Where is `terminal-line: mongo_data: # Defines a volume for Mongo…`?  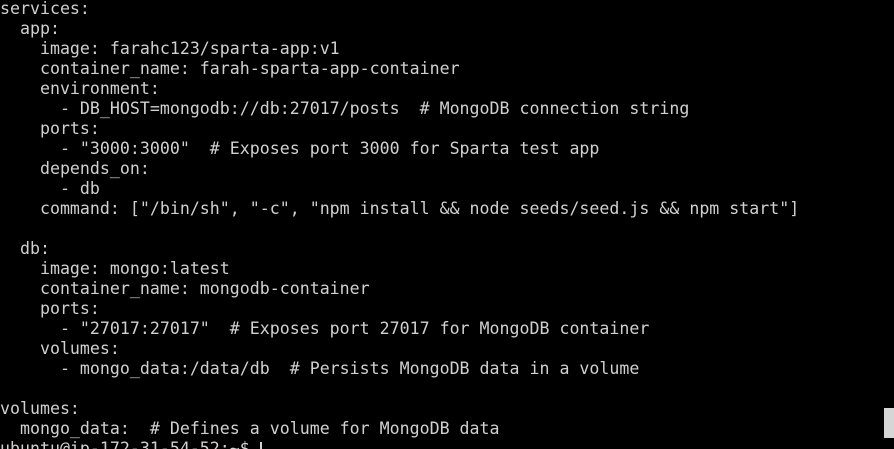 terminal-line: mongo_data: # Defines a volume for Mongo… is located at coordinates (250, 428).